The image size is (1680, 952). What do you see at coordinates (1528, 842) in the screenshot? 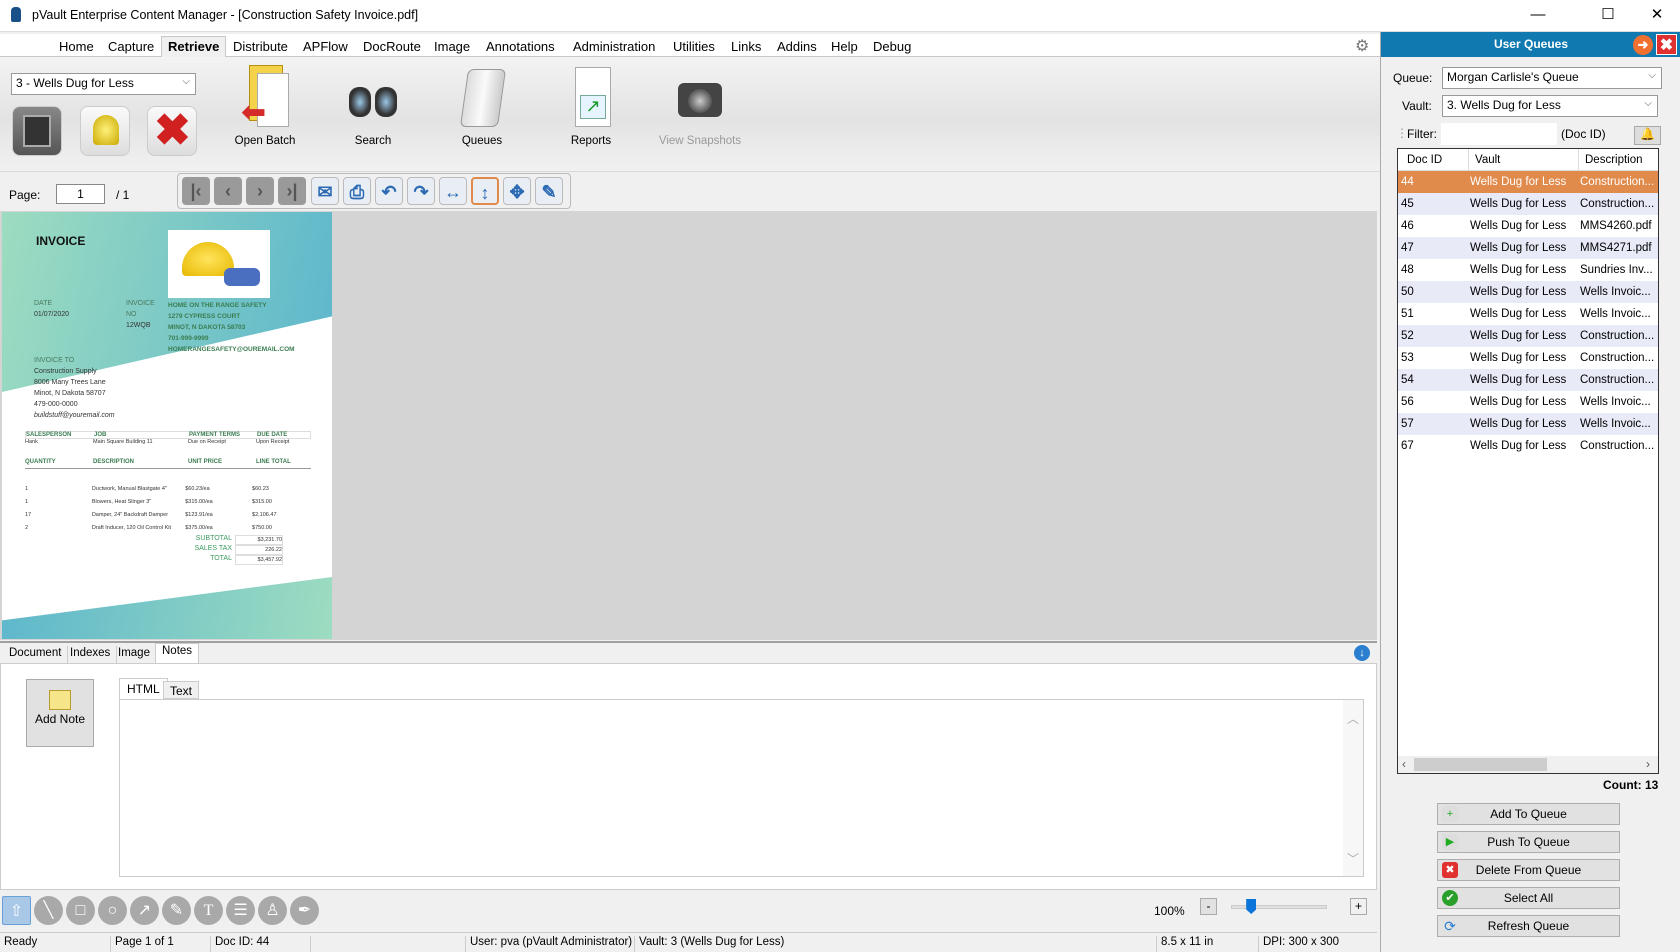
I see `push-to-queue-button: ▶ Push To Queue` at bounding box center [1528, 842].